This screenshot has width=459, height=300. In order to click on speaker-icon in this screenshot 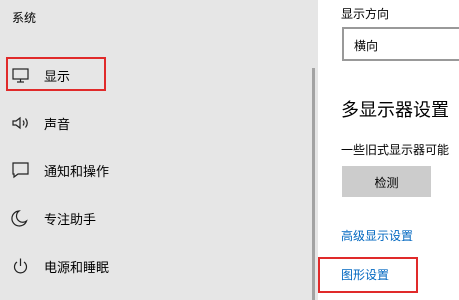, I will do `click(21, 123)`.